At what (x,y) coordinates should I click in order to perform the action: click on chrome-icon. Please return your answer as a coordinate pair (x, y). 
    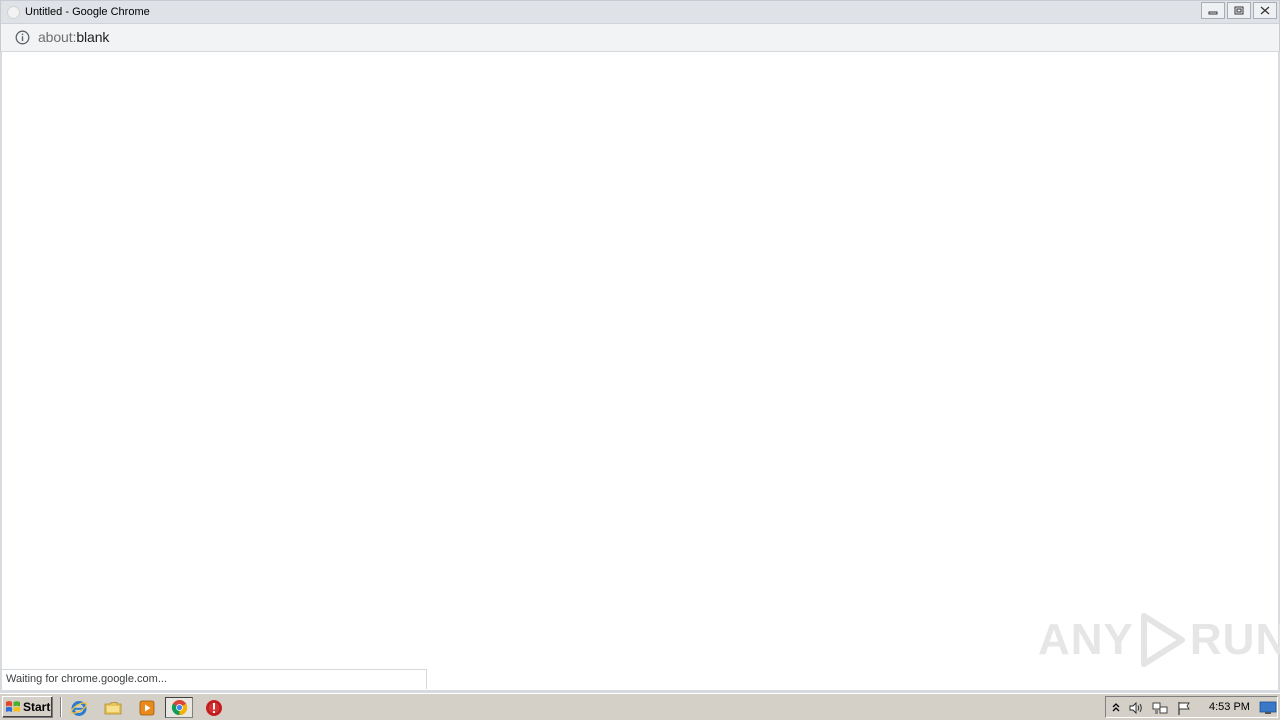
    Looking at the image, I should click on (179, 707).